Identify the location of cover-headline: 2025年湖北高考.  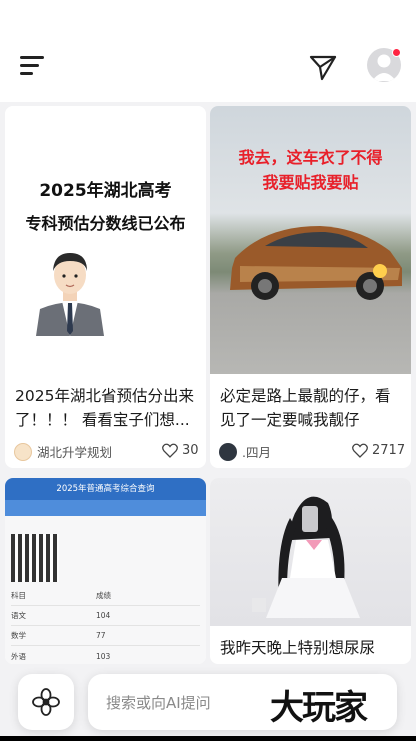
(105, 191).